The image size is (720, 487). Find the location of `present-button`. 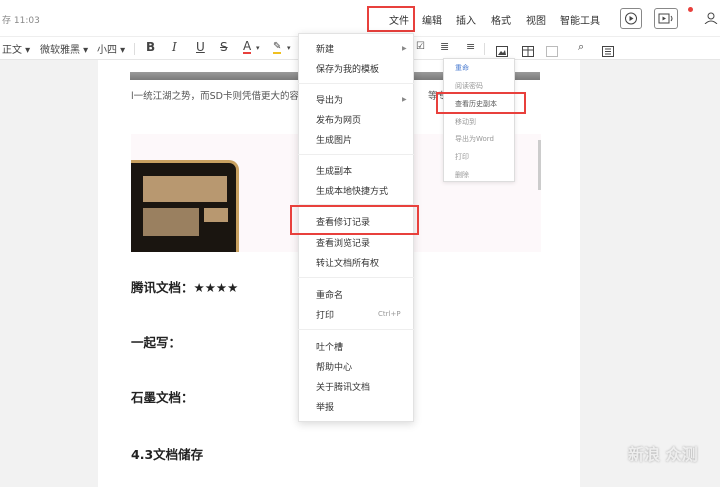

present-button is located at coordinates (666, 18).